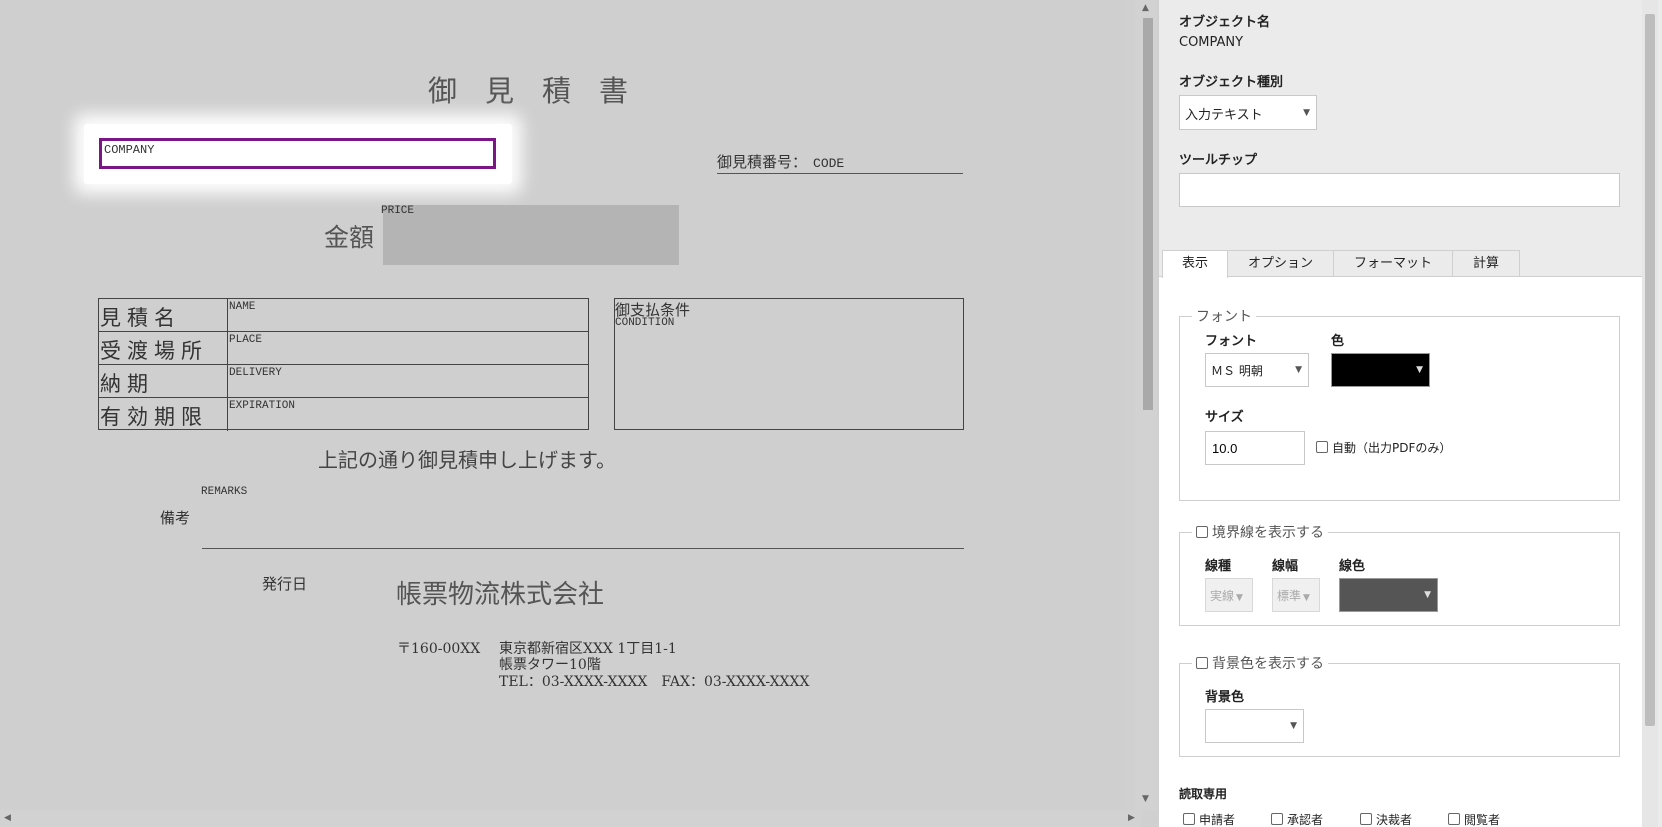 Image resolution: width=1662 pixels, height=827 pixels. I want to click on price-field-text: PRICE, so click(398, 211).